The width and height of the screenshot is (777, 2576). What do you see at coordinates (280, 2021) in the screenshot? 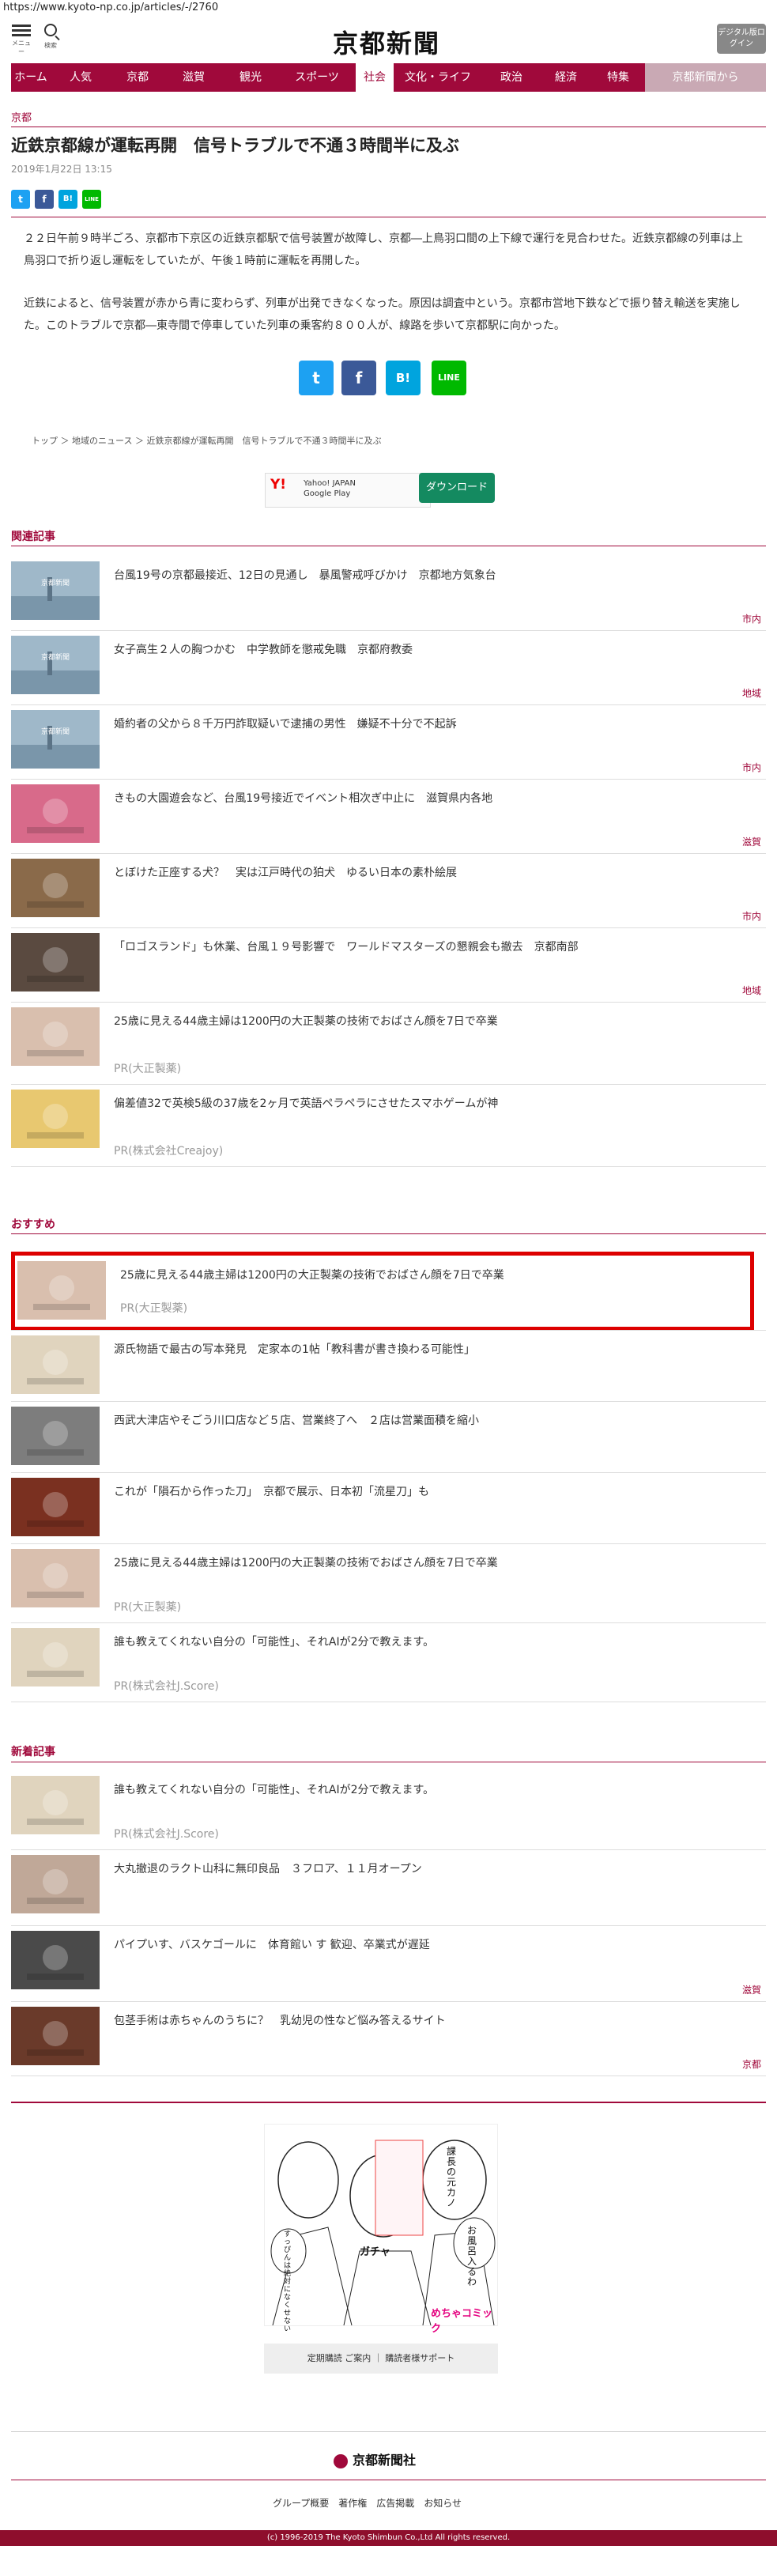
I see `list-item-title: 包茎手術は赤ちゃんのうちに？ 乳幼児の性など悩み答えるサイト` at bounding box center [280, 2021].